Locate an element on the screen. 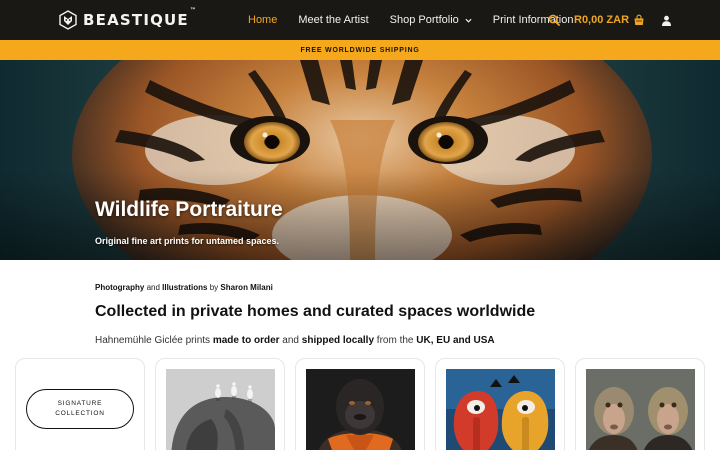 This screenshot has height=450, width=720. nav-meet-the-artist: Meet the Artist is located at coordinates (333, 20).